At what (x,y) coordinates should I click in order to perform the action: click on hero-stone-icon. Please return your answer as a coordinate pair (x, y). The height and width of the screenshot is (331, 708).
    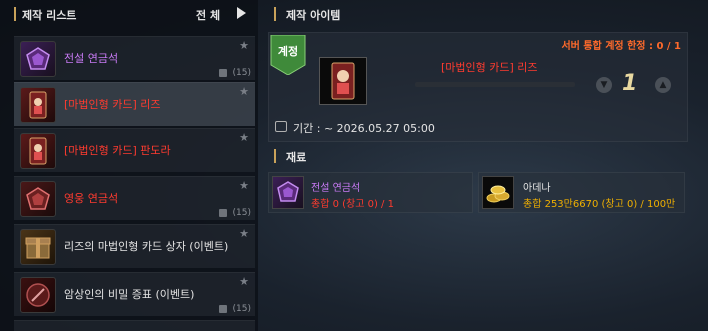
    Looking at the image, I should click on (38, 199).